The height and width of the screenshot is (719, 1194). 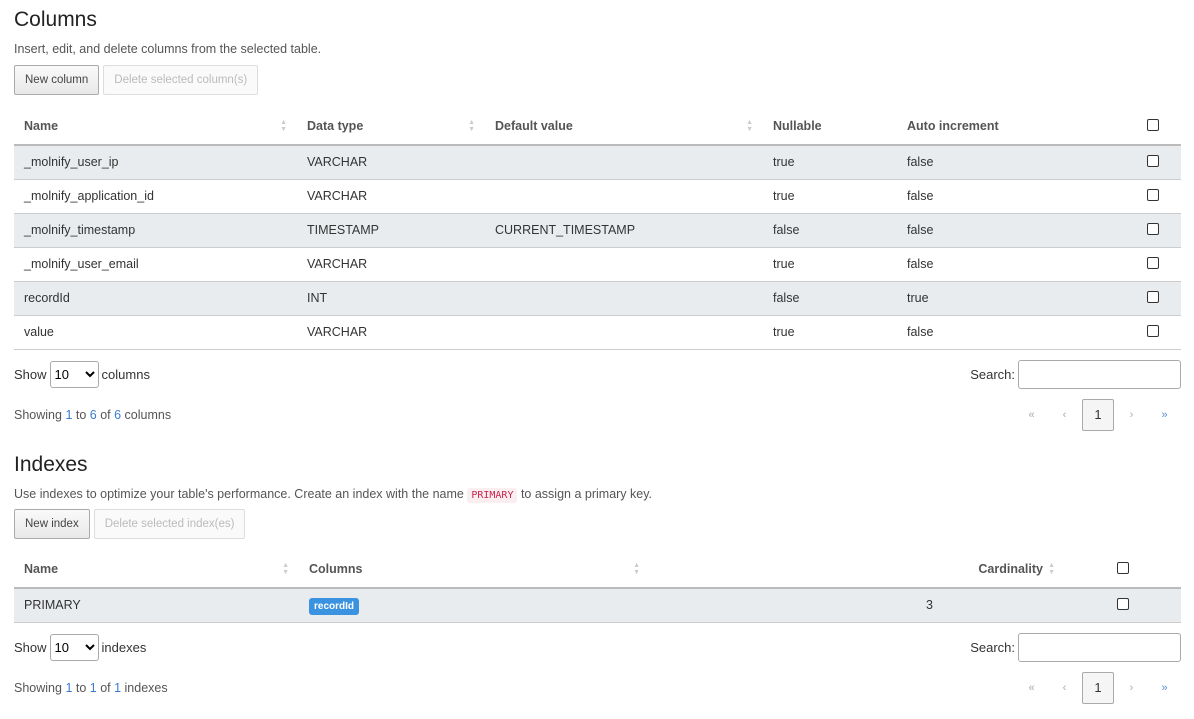 What do you see at coordinates (169, 524) in the screenshot?
I see `delete-indexes-button: Delete selected index(es)` at bounding box center [169, 524].